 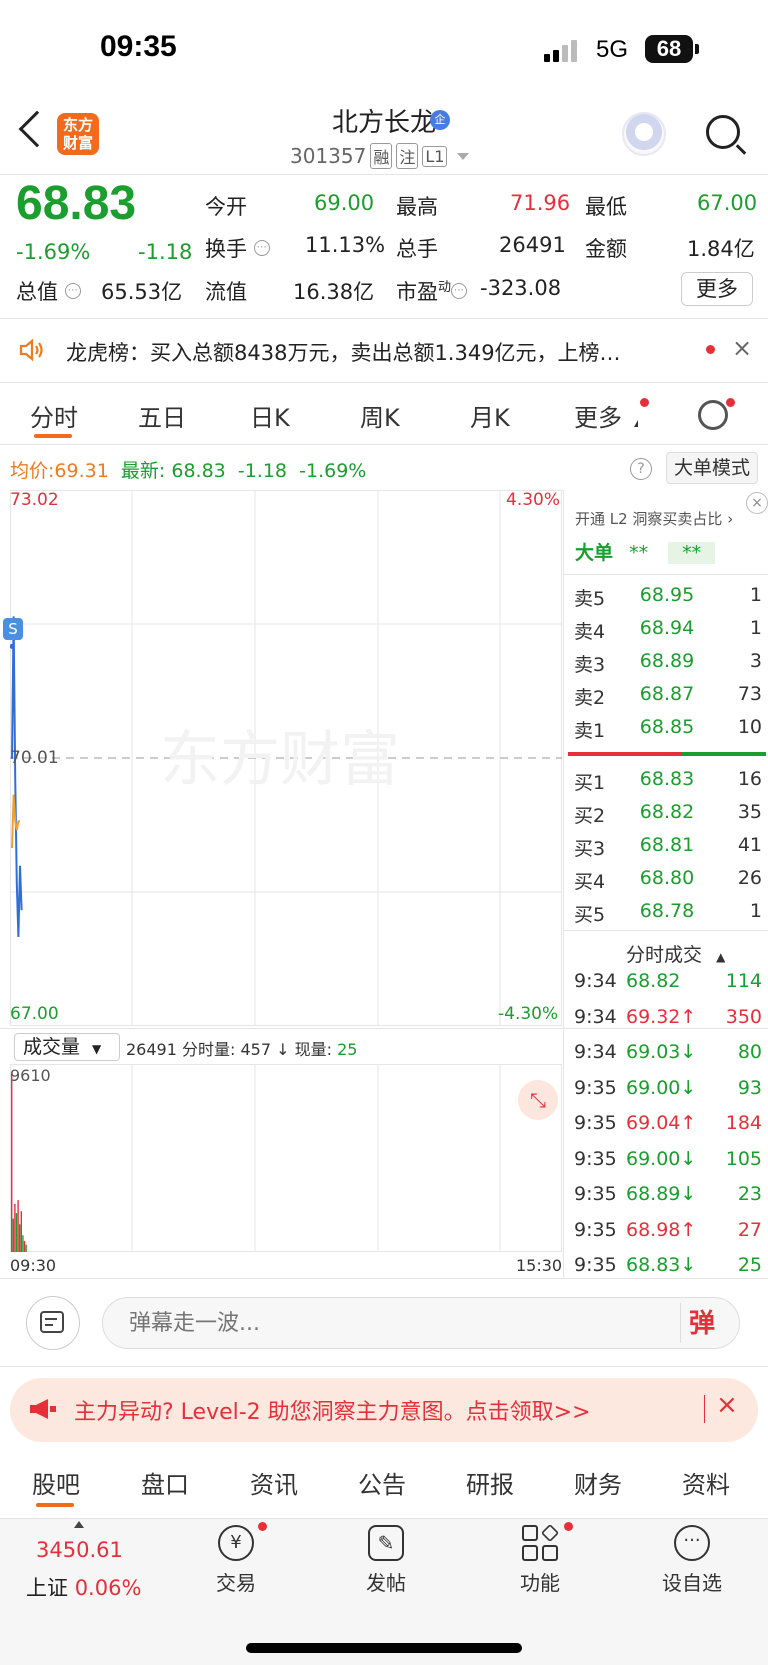 What do you see at coordinates (661, 1123) in the screenshot?
I see `tick-price: 69.04↑` at bounding box center [661, 1123].